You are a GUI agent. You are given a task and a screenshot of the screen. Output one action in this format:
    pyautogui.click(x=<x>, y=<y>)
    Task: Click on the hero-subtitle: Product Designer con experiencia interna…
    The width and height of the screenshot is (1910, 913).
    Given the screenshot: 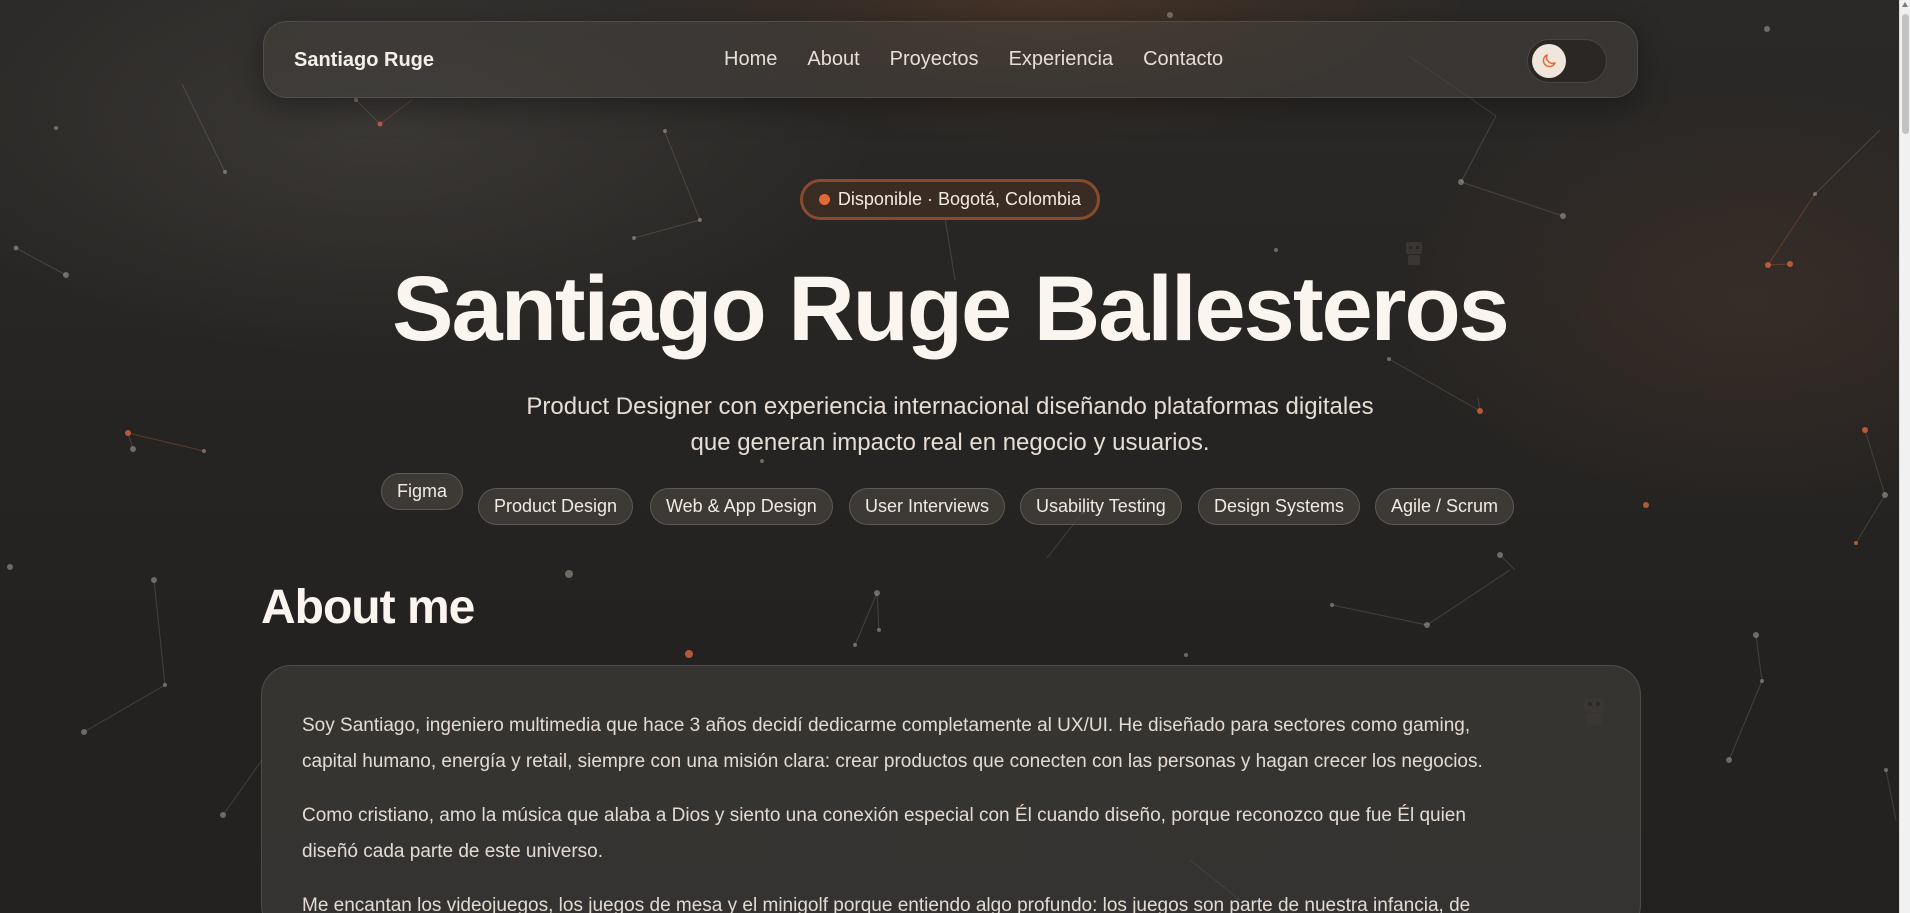 What is the action you would take?
    pyautogui.click(x=950, y=425)
    